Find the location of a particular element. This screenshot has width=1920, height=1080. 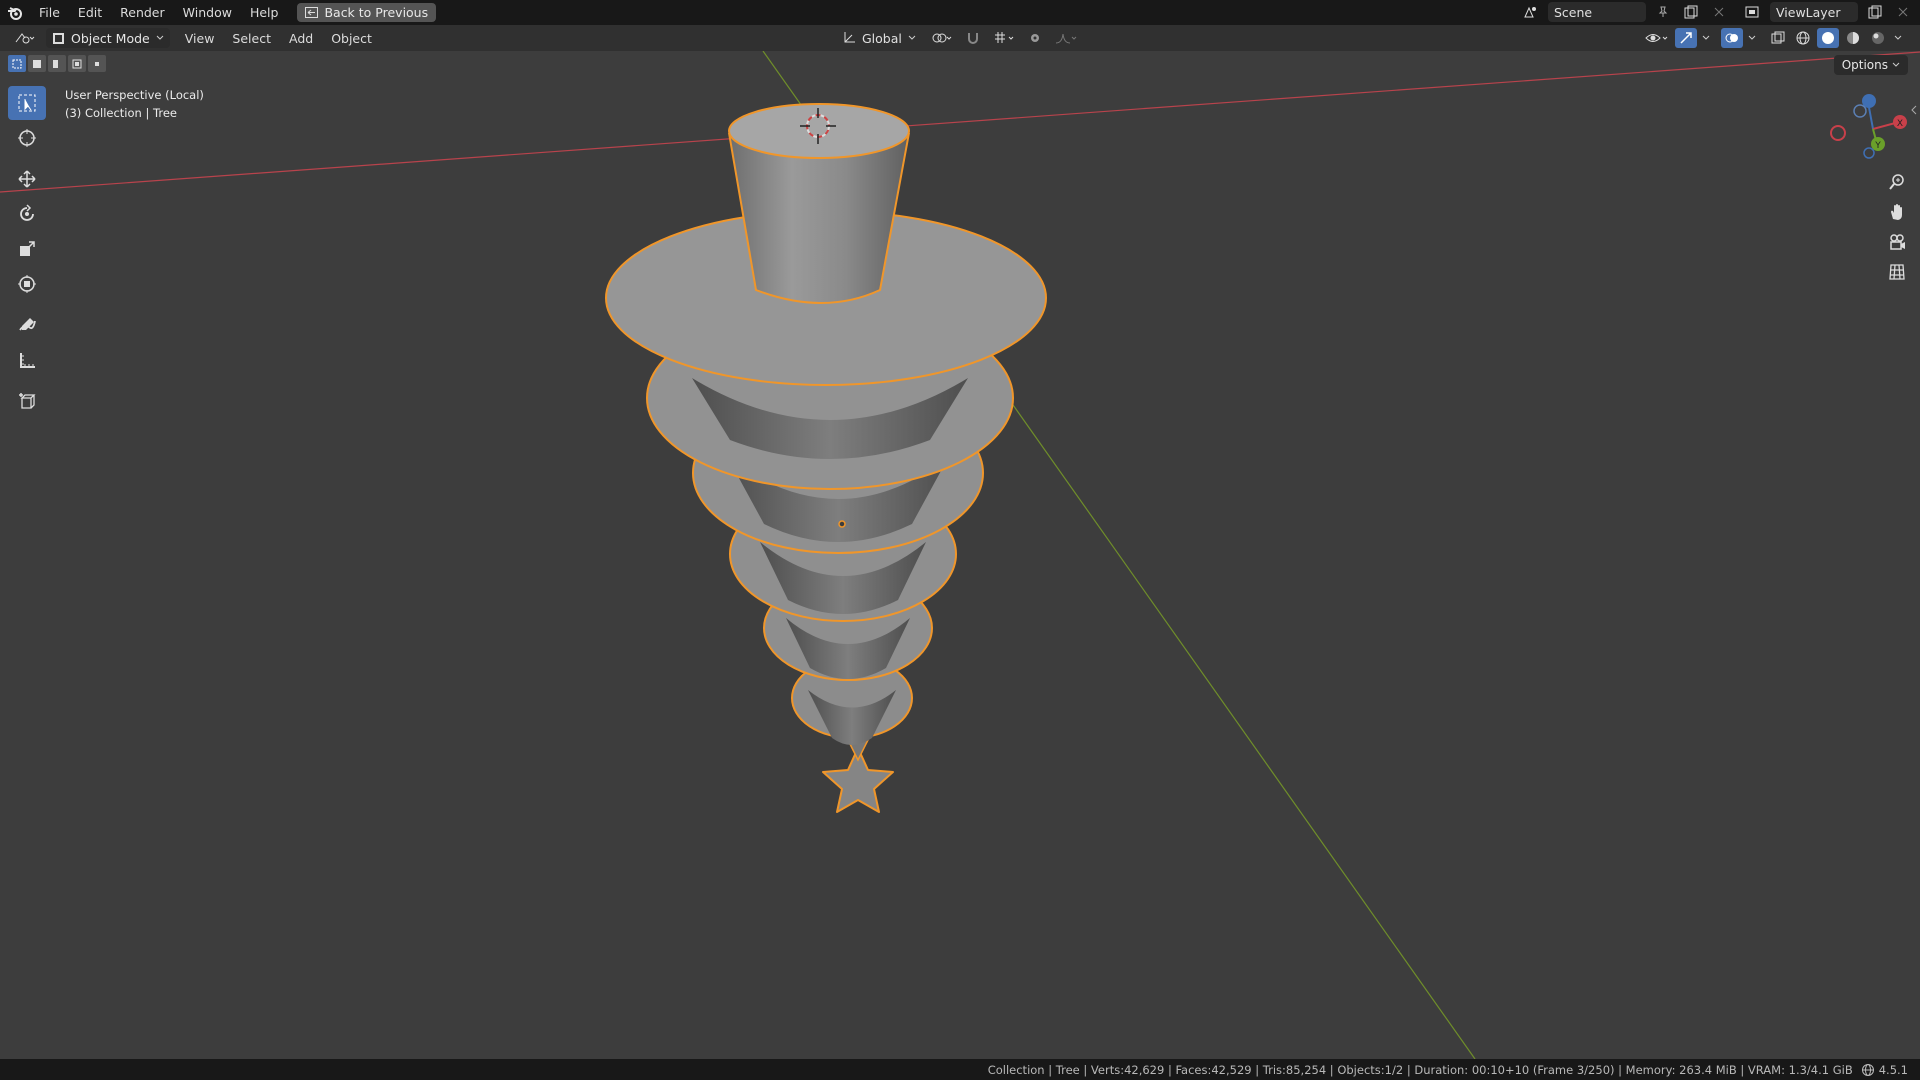

select-new-icon is located at coordinates (17, 63).